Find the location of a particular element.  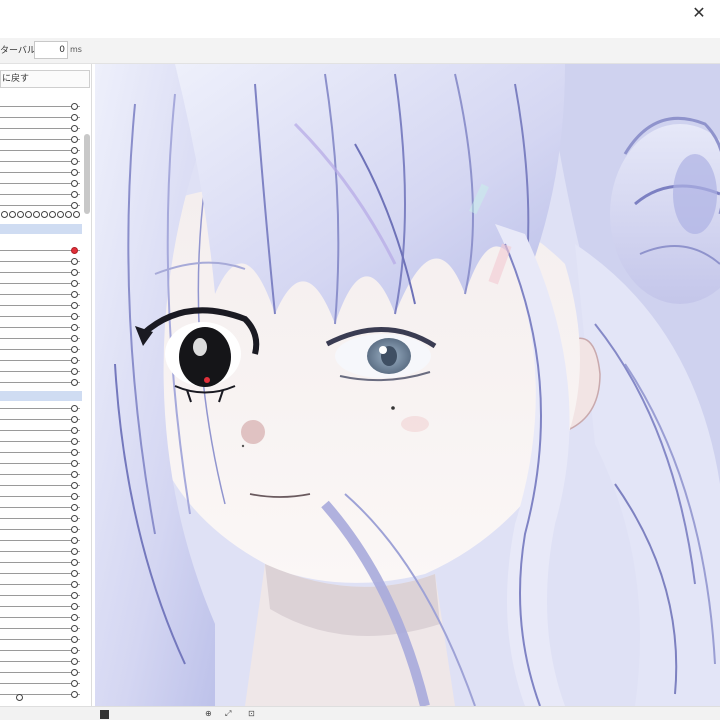

fit-icon: ⊡ is located at coordinates (251, 713).